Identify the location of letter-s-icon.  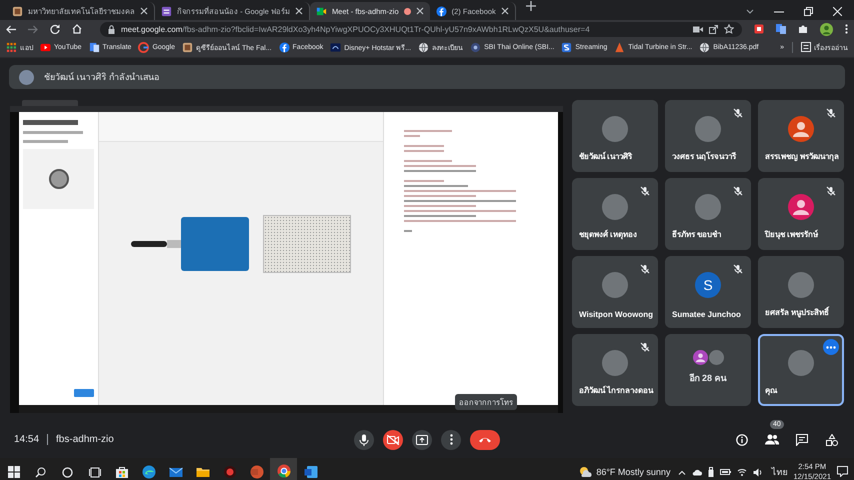
(566, 47).